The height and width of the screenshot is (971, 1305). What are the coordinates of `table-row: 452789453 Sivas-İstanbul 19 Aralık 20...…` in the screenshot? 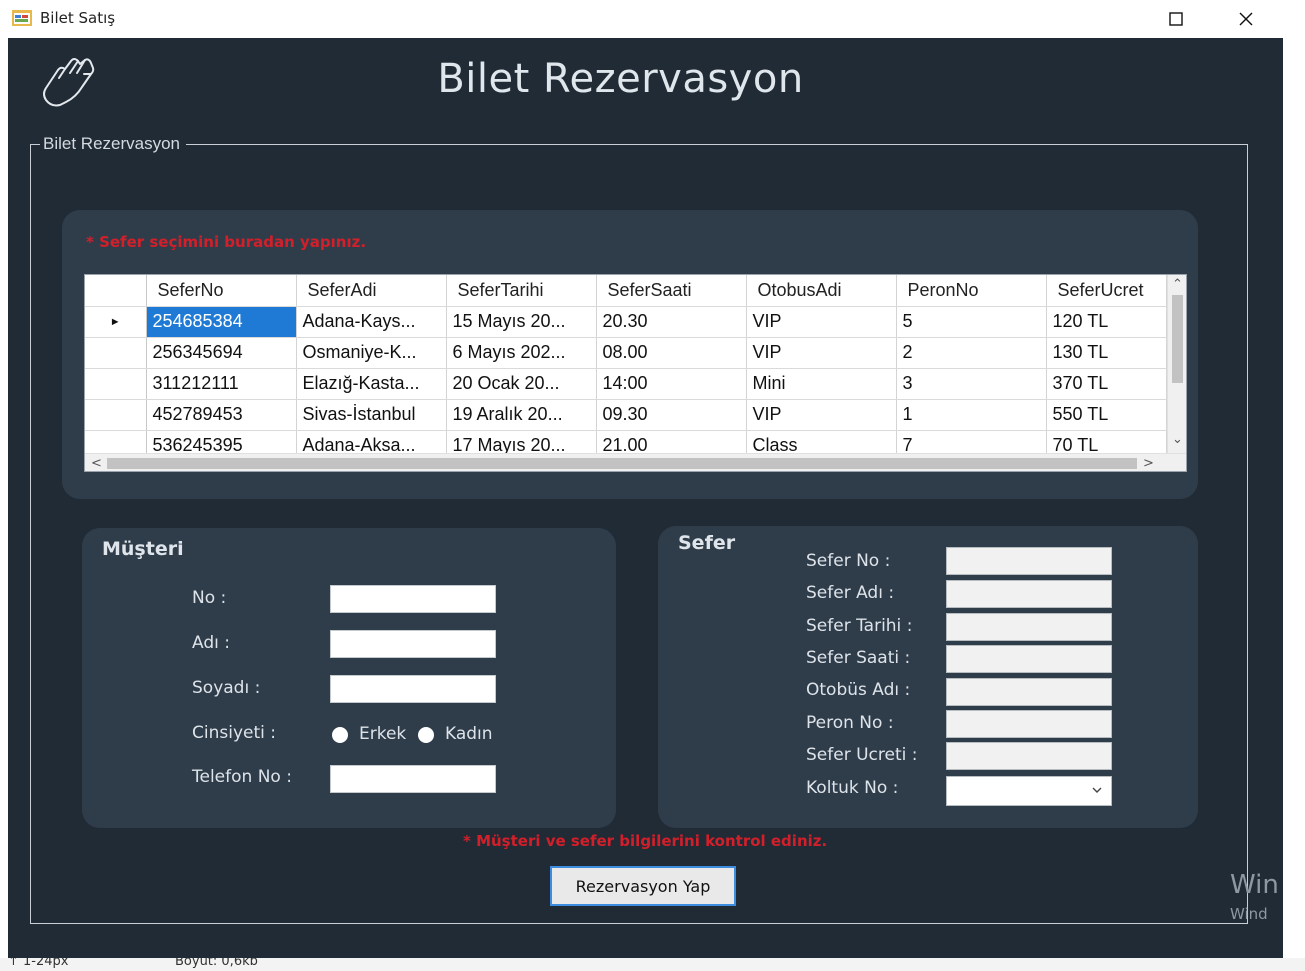 It's located at (626, 415).